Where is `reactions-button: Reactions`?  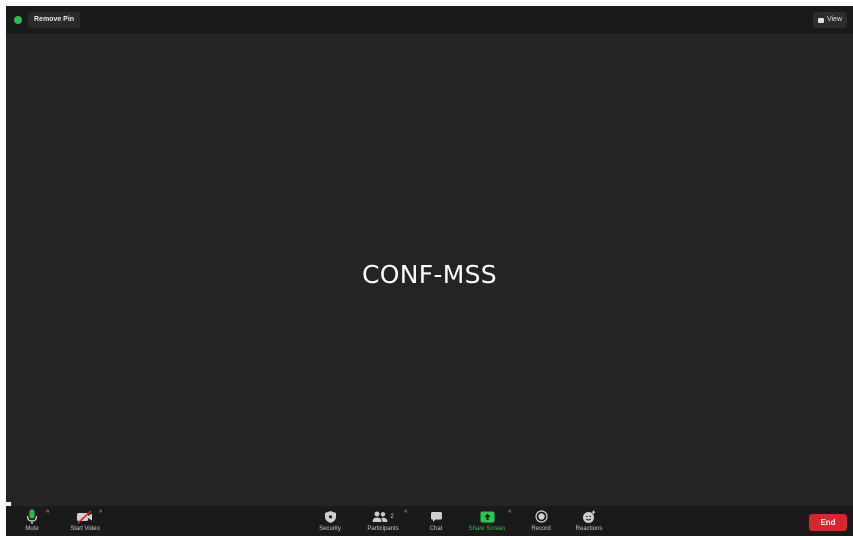
reactions-button: Reactions is located at coordinates (589, 522).